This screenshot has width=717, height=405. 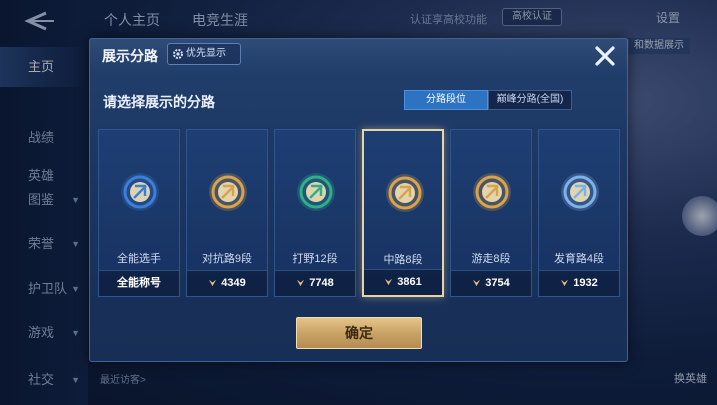 What do you see at coordinates (579, 259) in the screenshot?
I see `lane-card-label: 发育路4段` at bounding box center [579, 259].